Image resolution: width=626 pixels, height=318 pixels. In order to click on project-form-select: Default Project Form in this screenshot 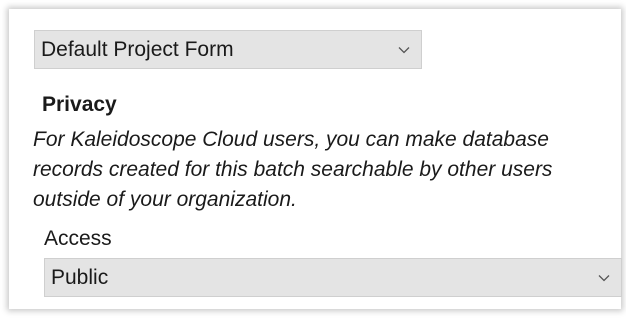, I will do `click(228, 49)`.